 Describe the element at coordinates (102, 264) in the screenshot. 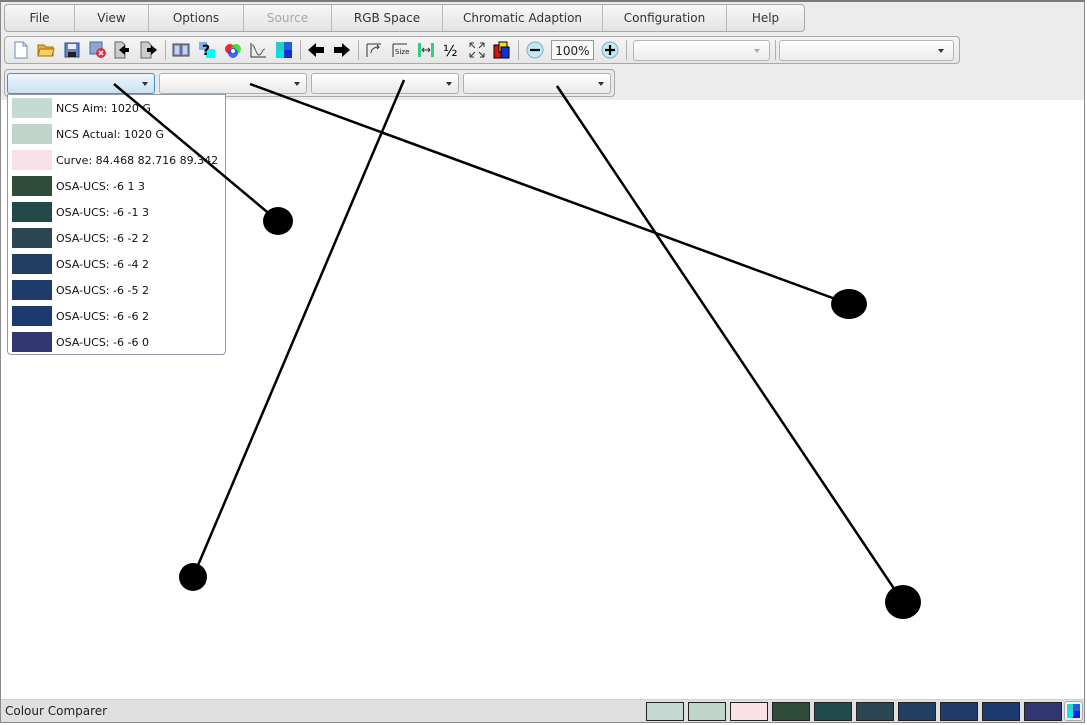

I see `dropdown-item-label: OSA-UCS: -6 -4 2` at that location.